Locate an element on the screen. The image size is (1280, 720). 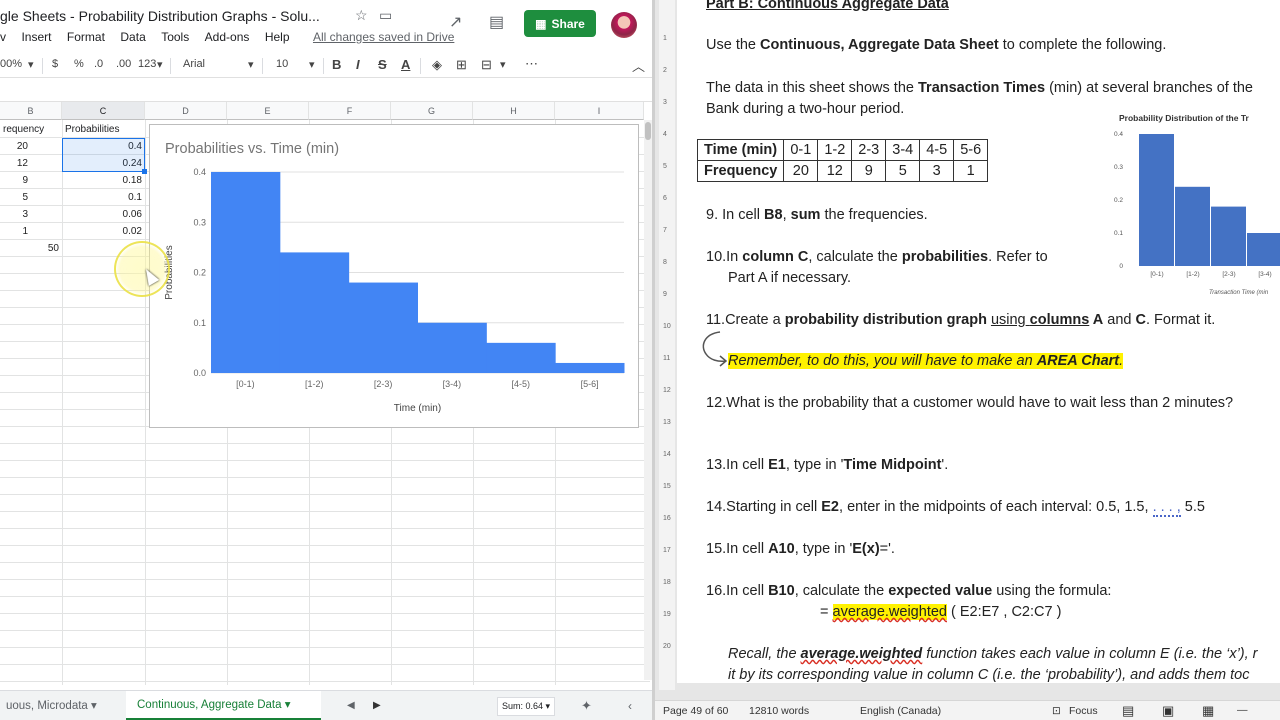
merge-cells-icon: ⊟ is located at coordinates (486, 65).